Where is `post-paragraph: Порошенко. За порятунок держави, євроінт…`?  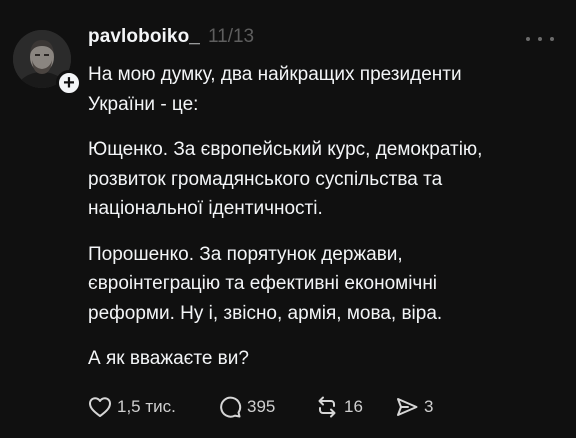 post-paragraph: Порошенко. За порятунок держави, євроінт… is located at coordinates (265, 283).